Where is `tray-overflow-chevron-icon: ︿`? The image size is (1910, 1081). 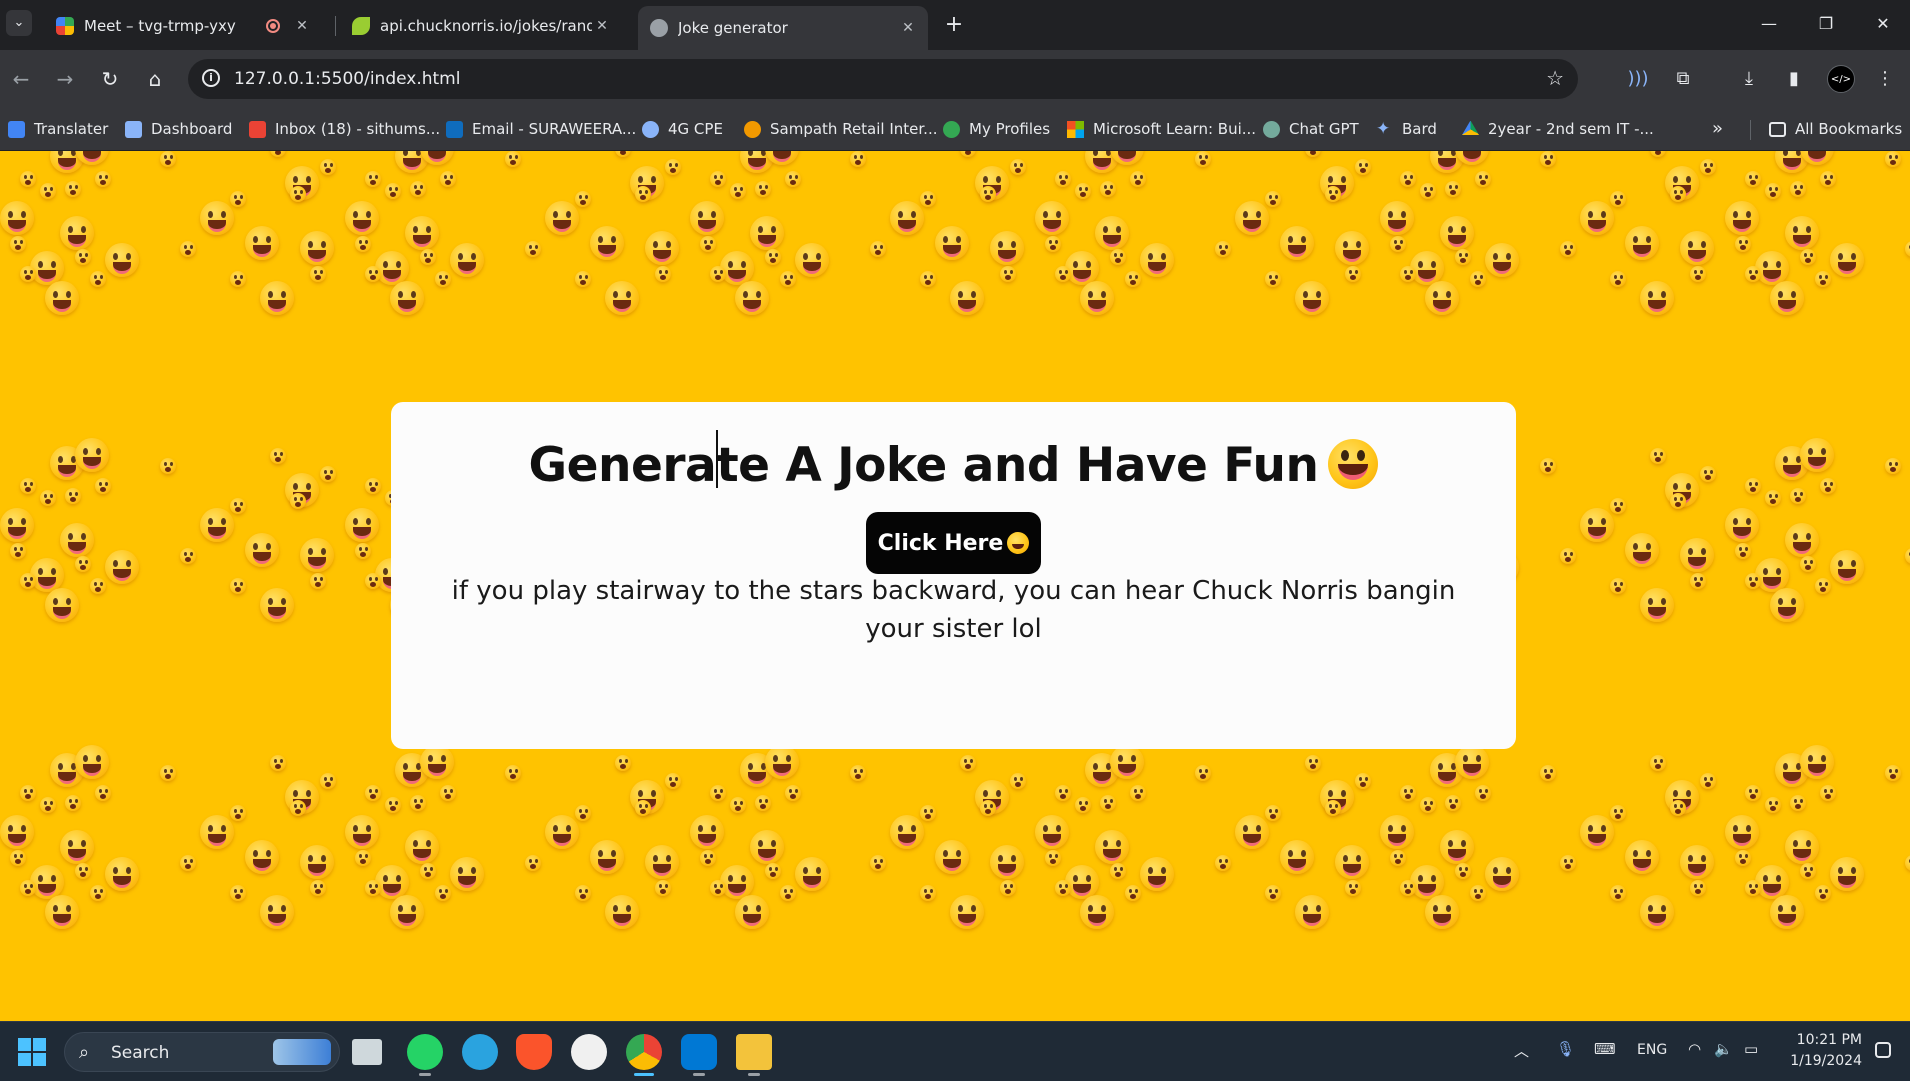
tray-overflow-chevron-icon: ︿ is located at coordinates (1521, 1050).